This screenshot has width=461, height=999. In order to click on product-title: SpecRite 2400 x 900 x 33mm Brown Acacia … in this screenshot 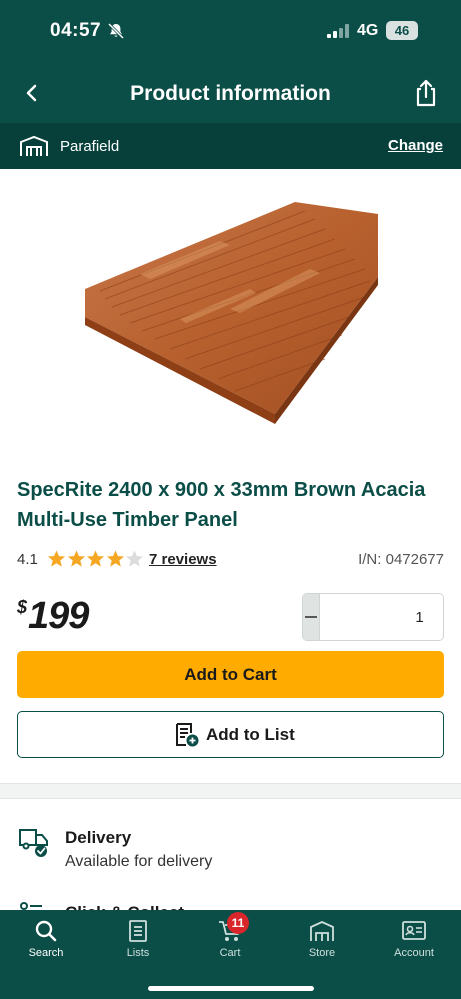, I will do `click(221, 505)`.